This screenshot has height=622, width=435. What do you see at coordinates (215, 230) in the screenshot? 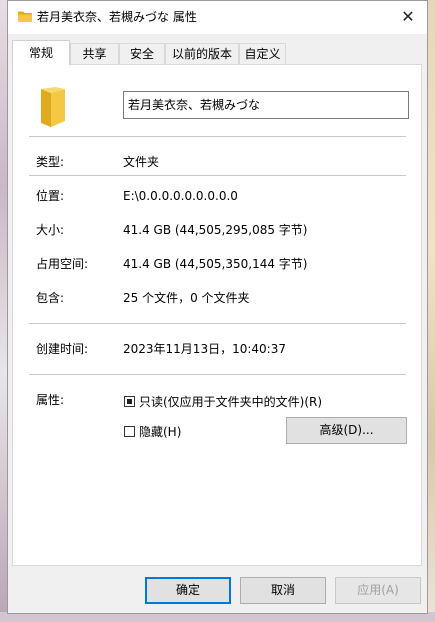
I see `size-value: 41.4 GB (44,505,295,085 字节)` at bounding box center [215, 230].